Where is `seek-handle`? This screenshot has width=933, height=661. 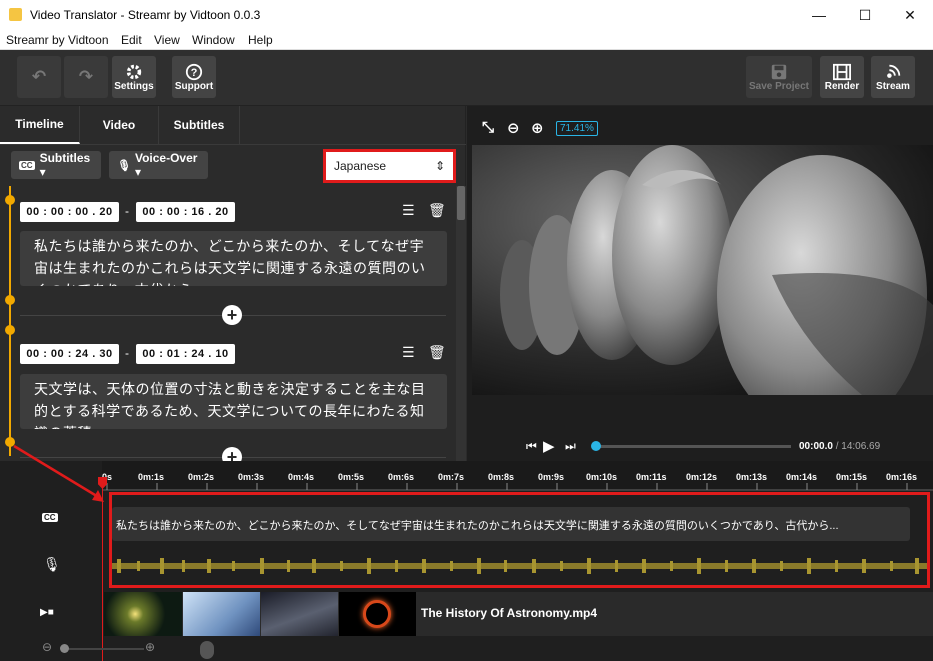
seek-handle is located at coordinates (596, 446).